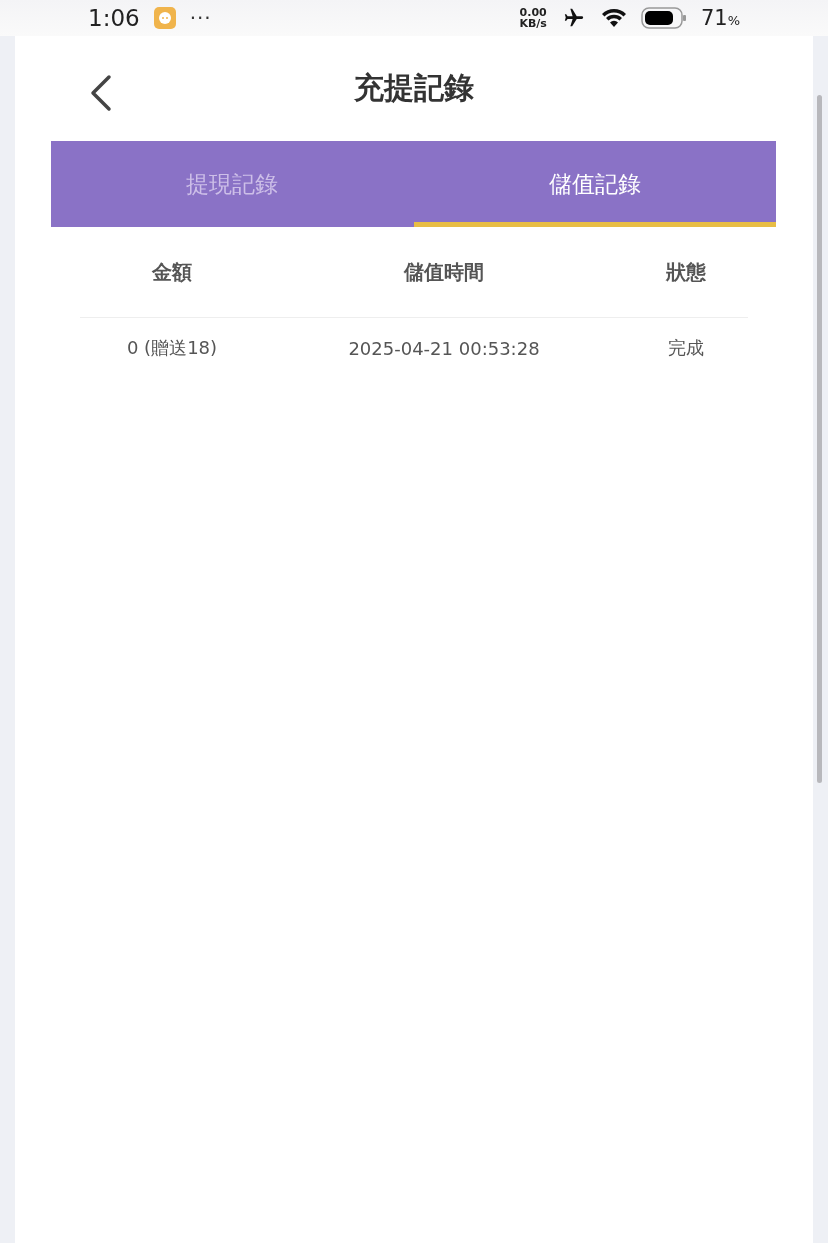 The width and height of the screenshot is (828, 1243). Describe the element at coordinates (686, 272) in the screenshot. I see `column-header: 狀態` at that location.